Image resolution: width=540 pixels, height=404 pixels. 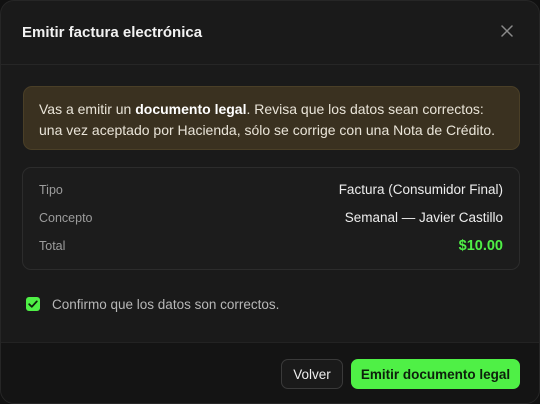 I want to click on summary-label: Concepto, so click(x=66, y=218).